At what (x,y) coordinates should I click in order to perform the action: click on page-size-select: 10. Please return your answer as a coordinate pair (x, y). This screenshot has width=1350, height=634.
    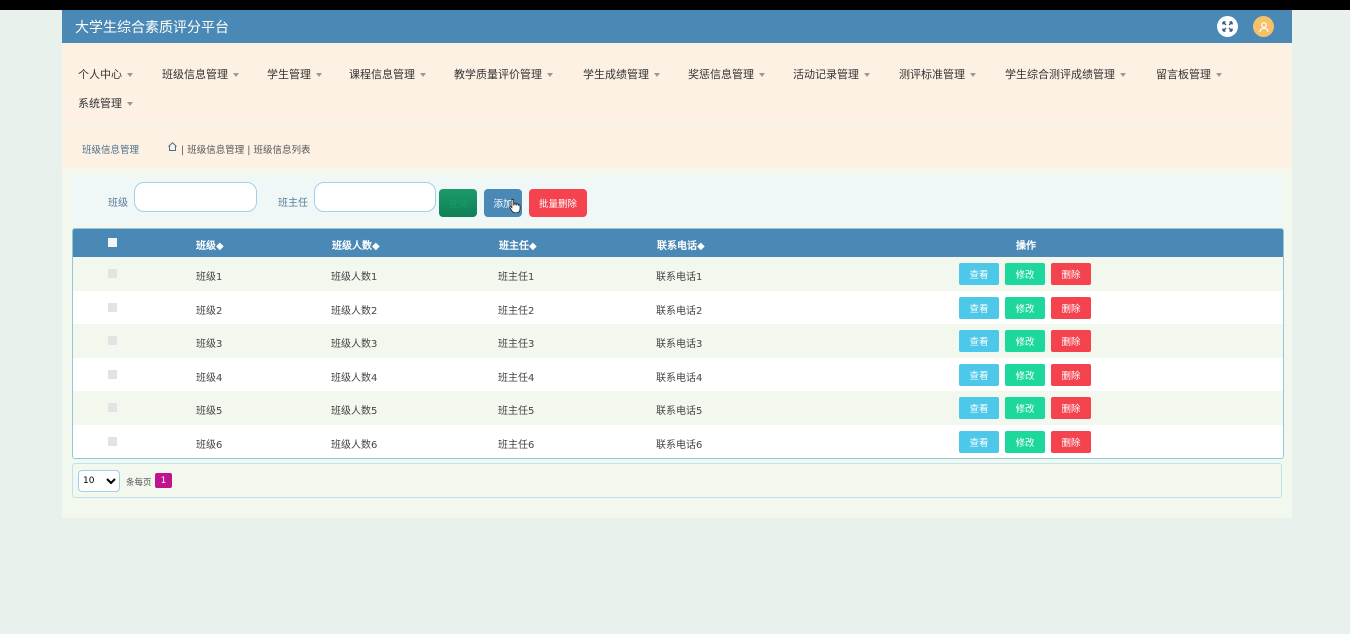
    Looking at the image, I should click on (99, 481).